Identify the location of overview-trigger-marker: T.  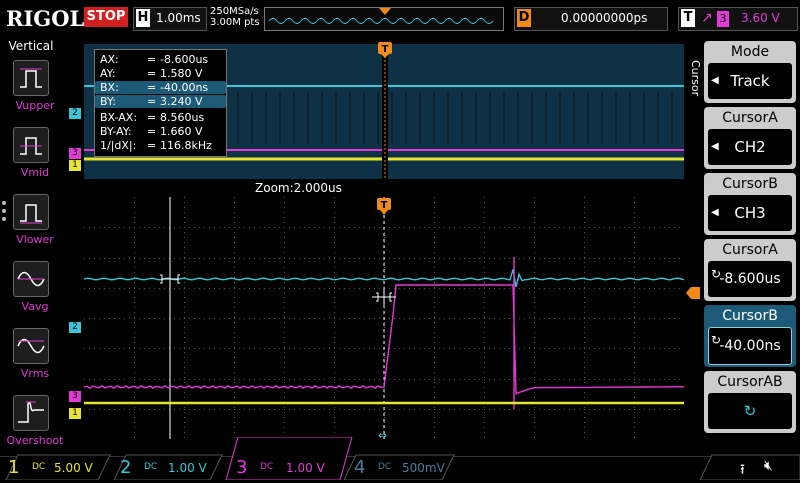
(385, 52).